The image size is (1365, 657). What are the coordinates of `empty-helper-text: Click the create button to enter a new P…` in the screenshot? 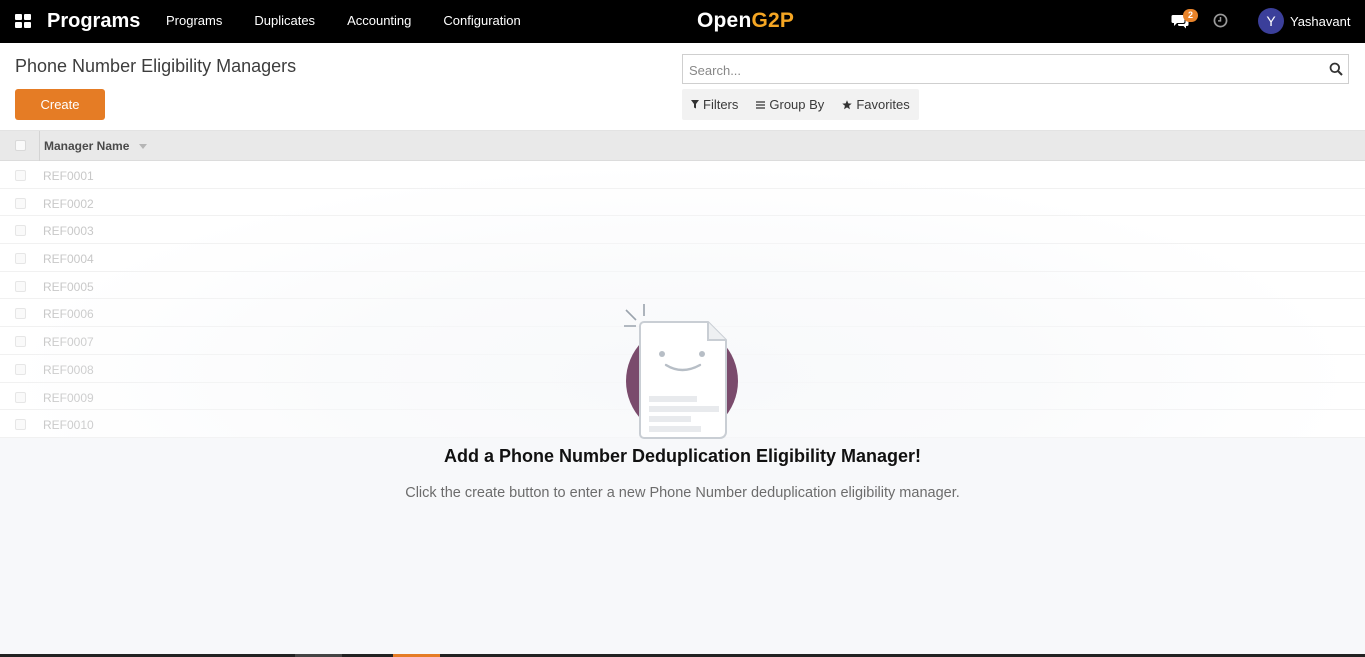 It's located at (682, 493).